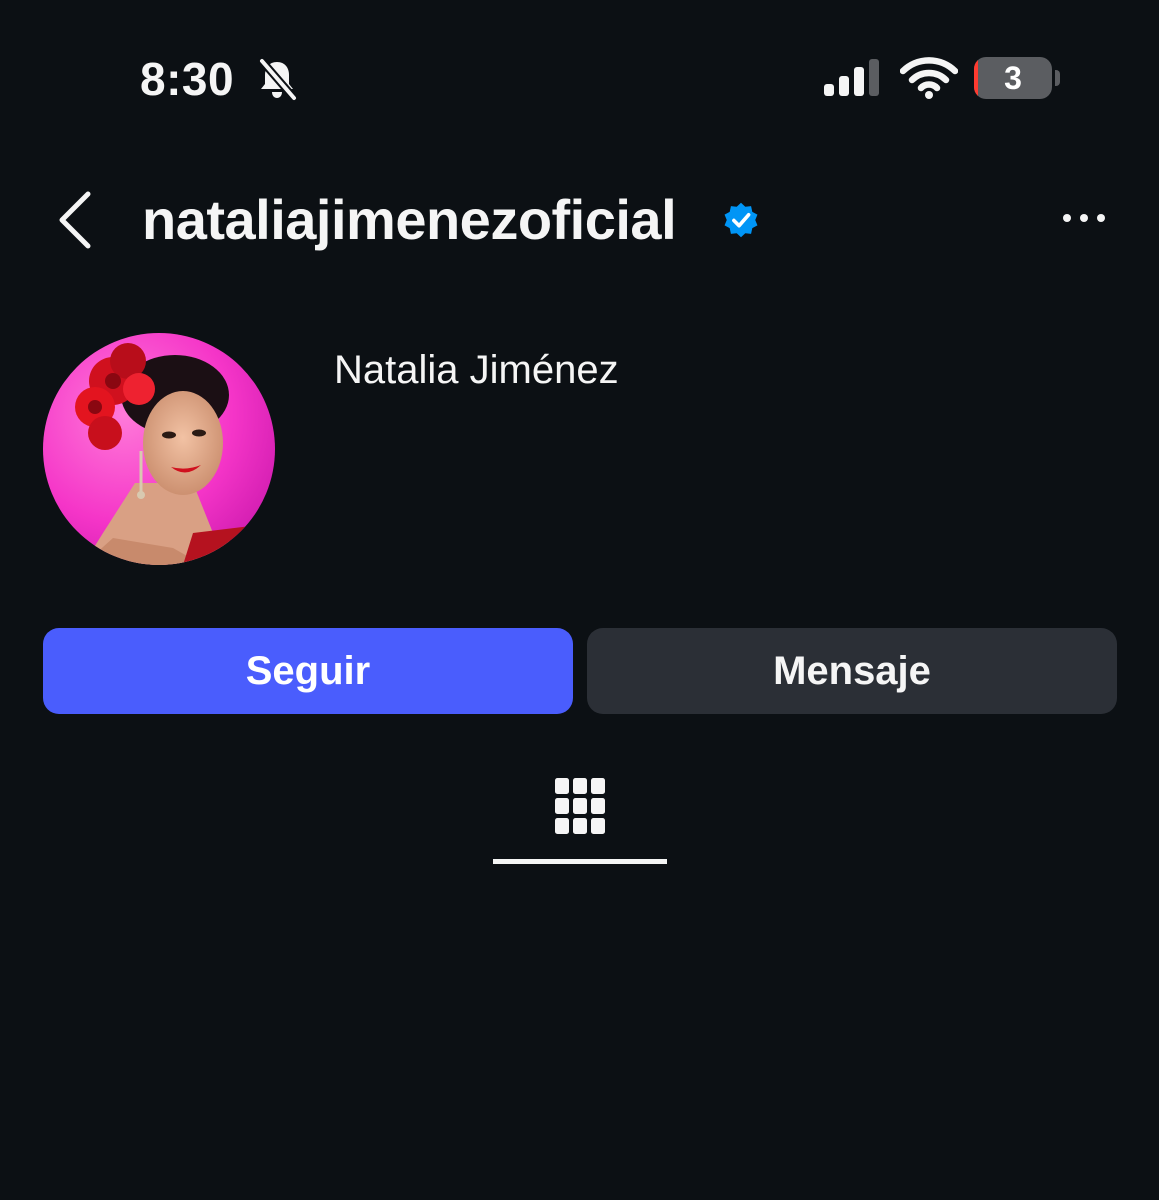 The image size is (1159, 1200). I want to click on chevron-left-icon, so click(75, 220).